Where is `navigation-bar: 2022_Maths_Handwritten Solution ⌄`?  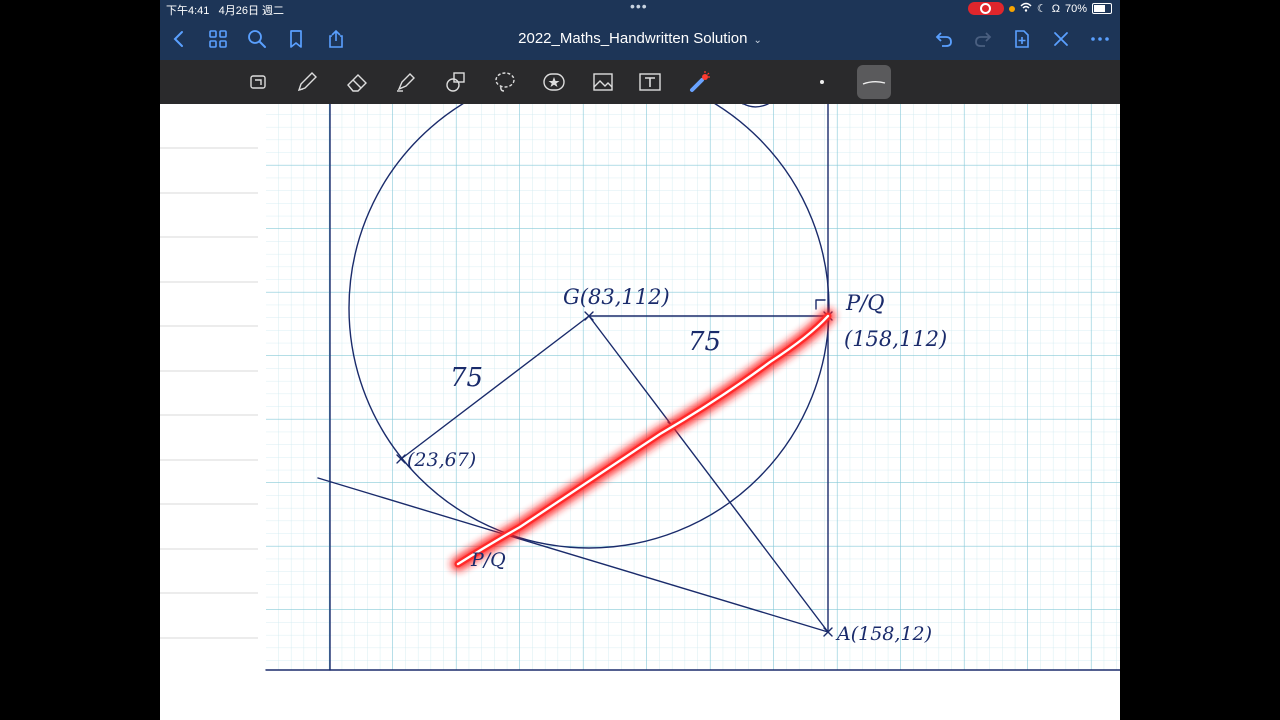 navigation-bar: 2022_Maths_Handwritten Solution ⌄ is located at coordinates (640, 39).